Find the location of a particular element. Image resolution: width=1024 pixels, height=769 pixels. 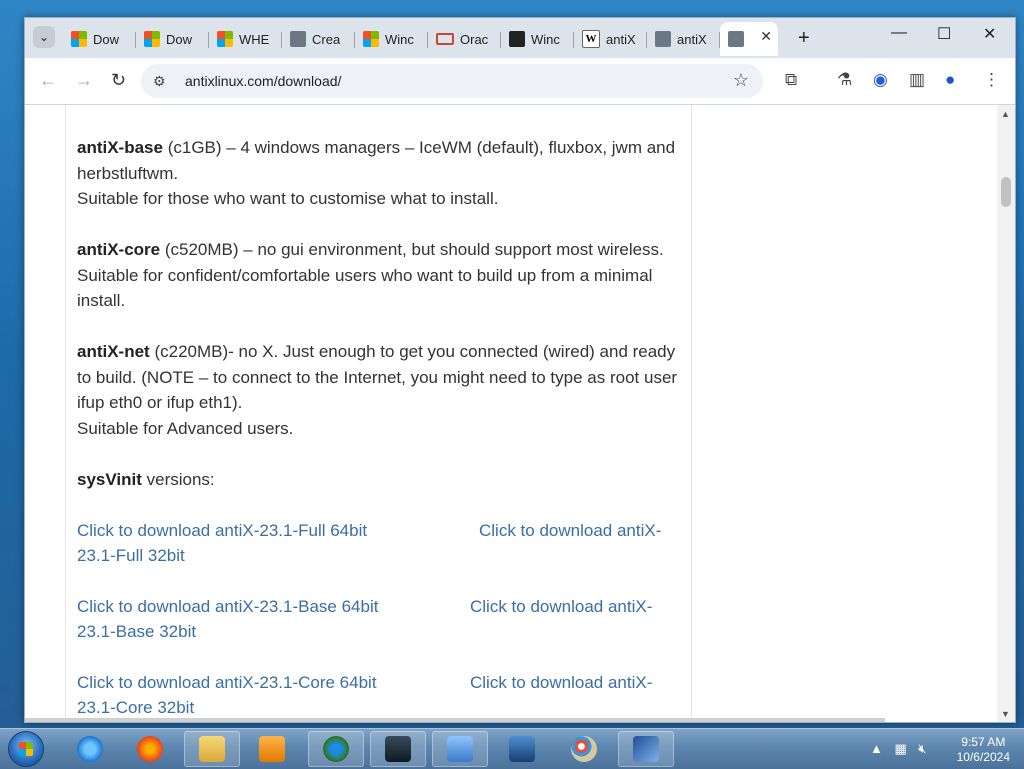

download-32bit-link-continued: 23.1-Full 32bit is located at coordinates (131, 556).